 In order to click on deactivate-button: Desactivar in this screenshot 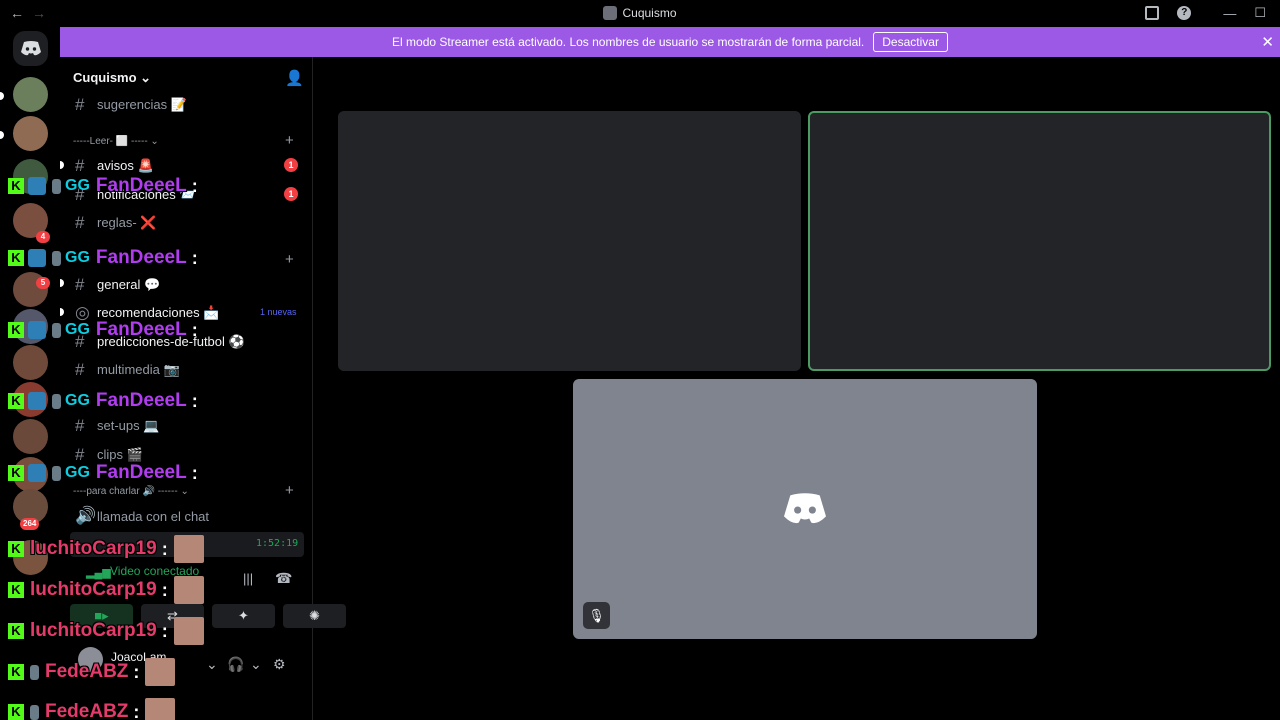, I will do `click(910, 42)`.